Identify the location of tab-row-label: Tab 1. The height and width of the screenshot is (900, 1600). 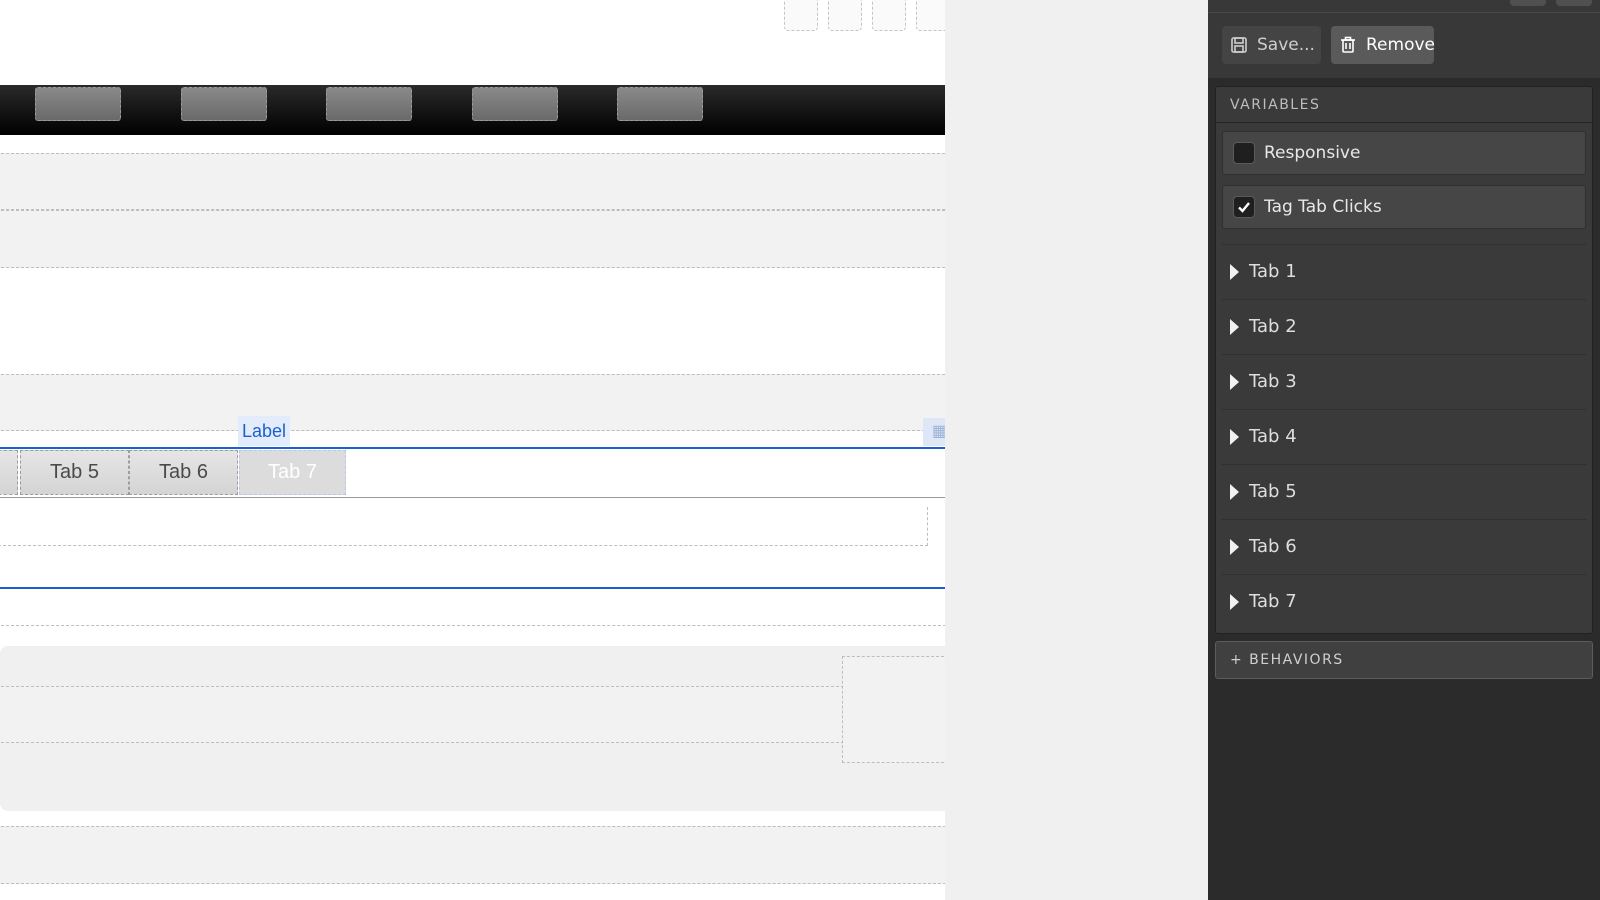
(1273, 271).